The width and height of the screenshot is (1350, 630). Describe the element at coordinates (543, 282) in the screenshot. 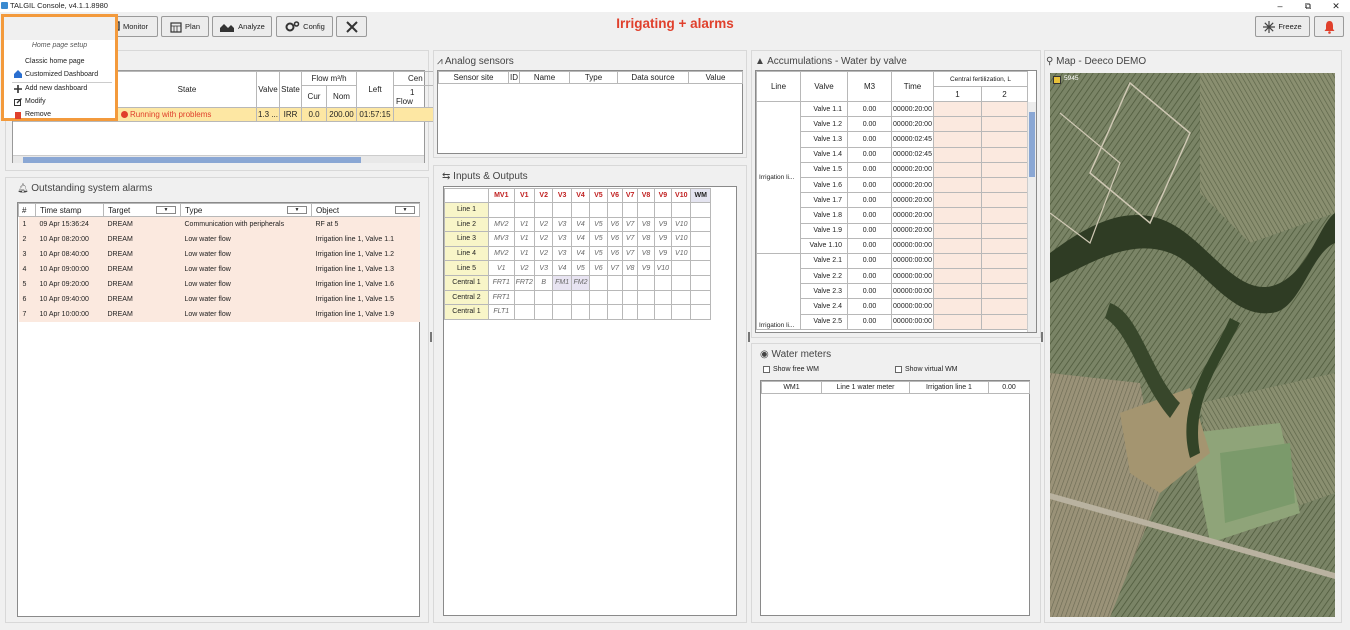

I see `io-cell: B` at that location.